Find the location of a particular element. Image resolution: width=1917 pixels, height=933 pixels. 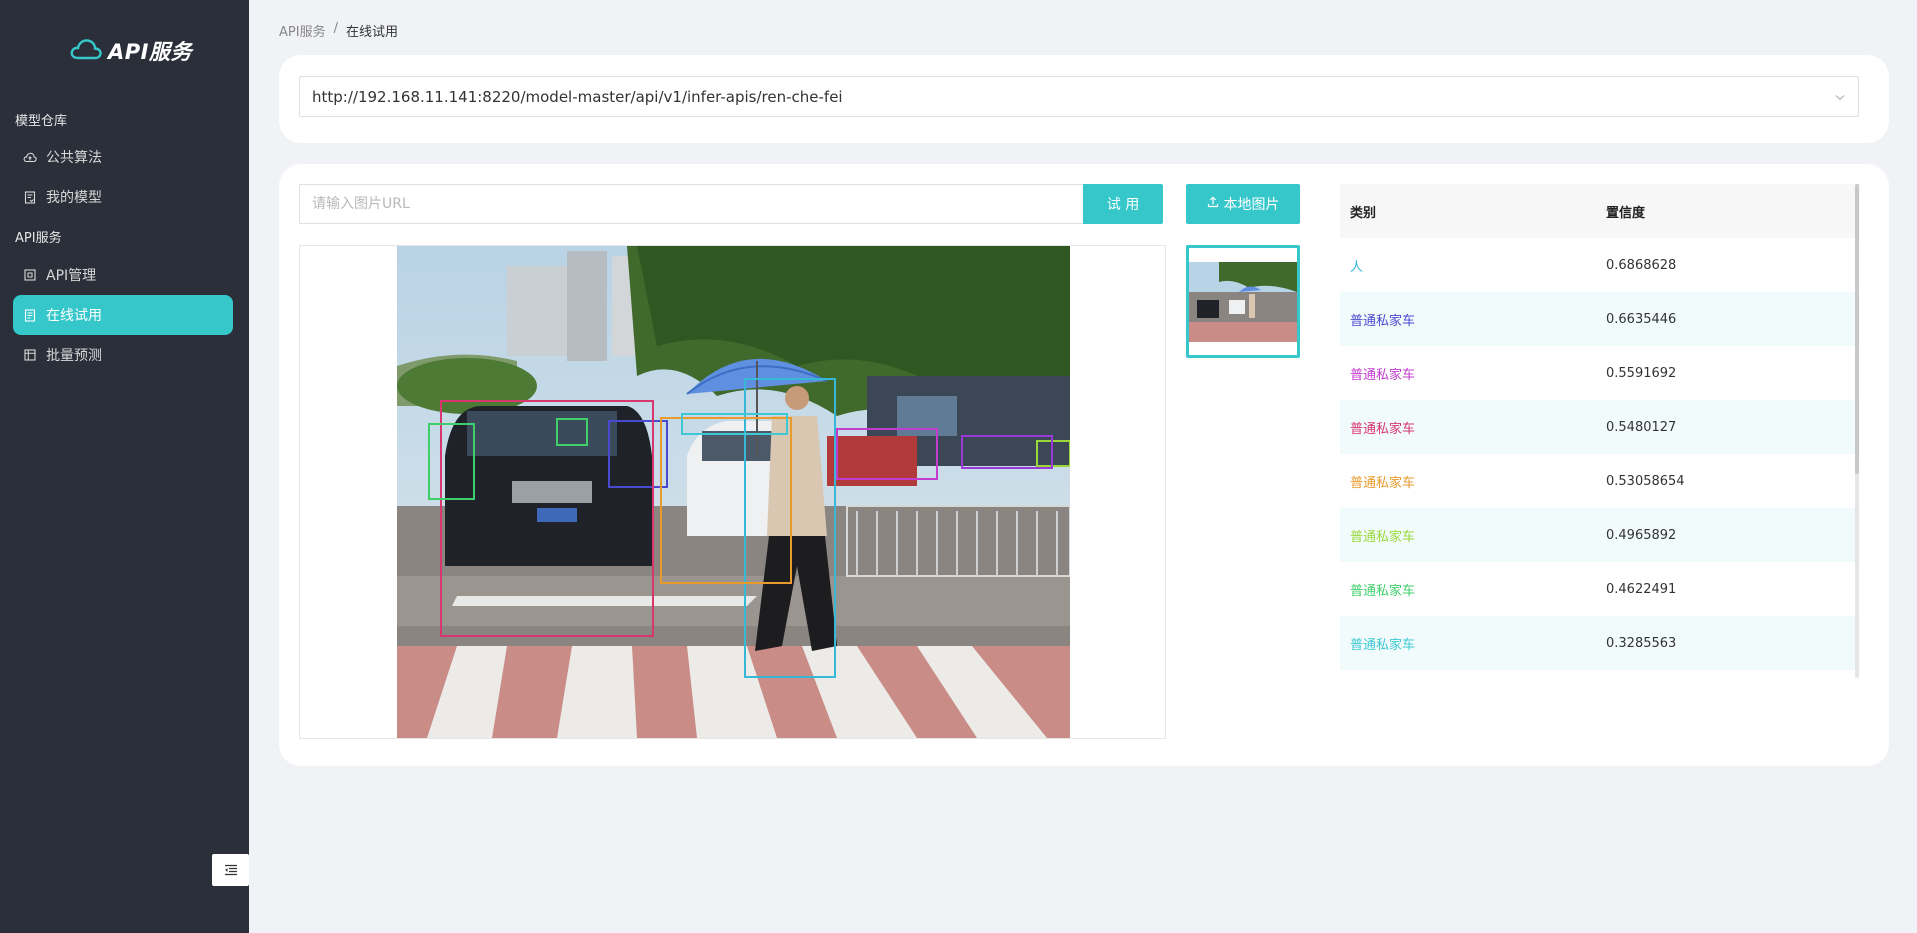

sidebar-item-label: 批量预测 is located at coordinates (74, 356).